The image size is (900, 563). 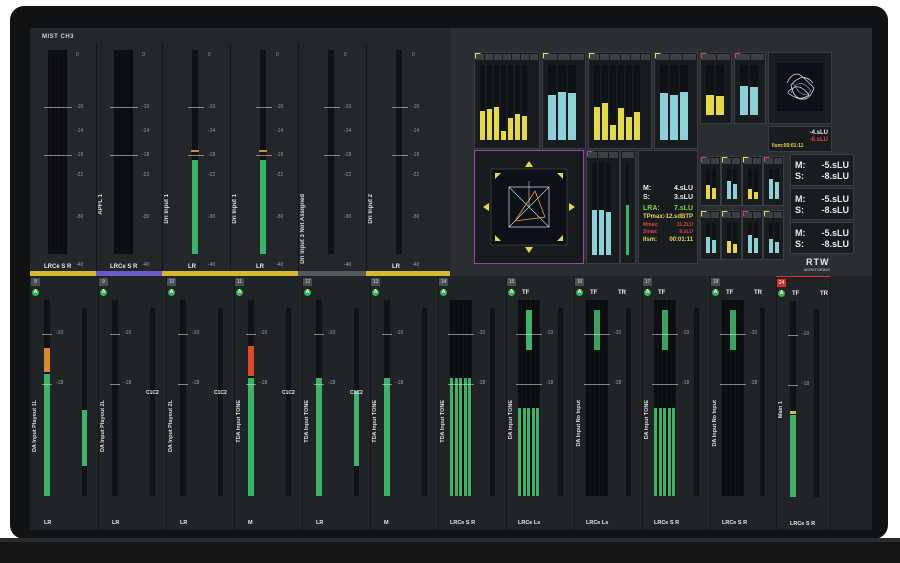 I want to click on mini-s-label: S:, so click(x=799, y=176).